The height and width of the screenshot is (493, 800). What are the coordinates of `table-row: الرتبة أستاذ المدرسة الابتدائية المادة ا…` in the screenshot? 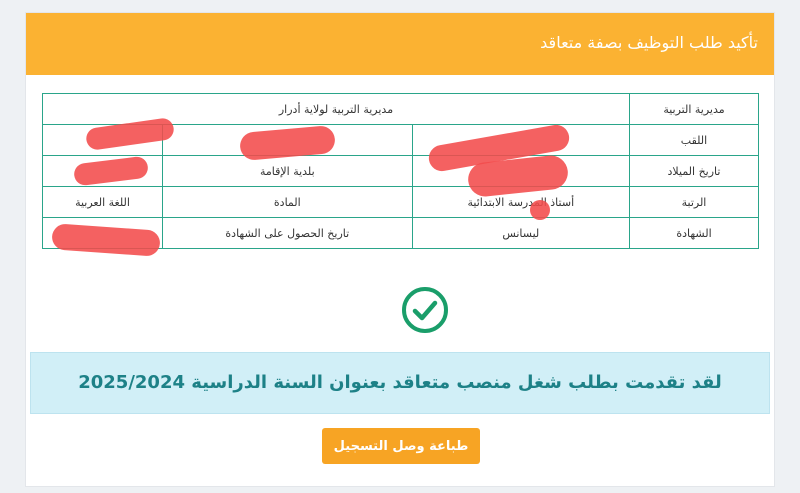 It's located at (400, 202).